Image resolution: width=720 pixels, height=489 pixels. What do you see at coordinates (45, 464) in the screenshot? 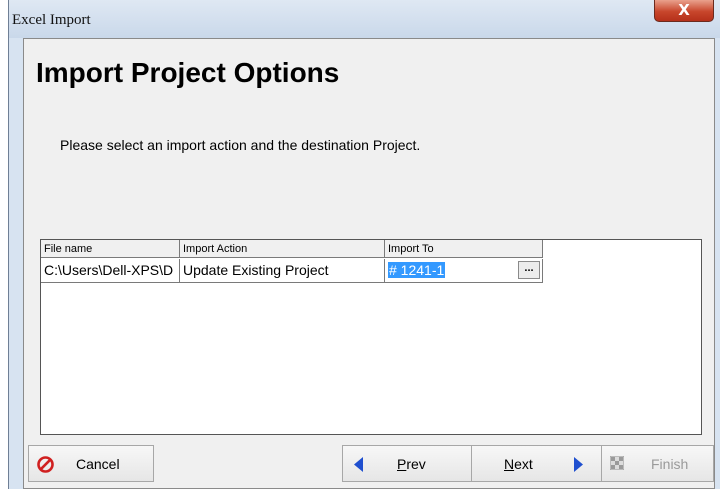
I see `cancel-icon` at bounding box center [45, 464].